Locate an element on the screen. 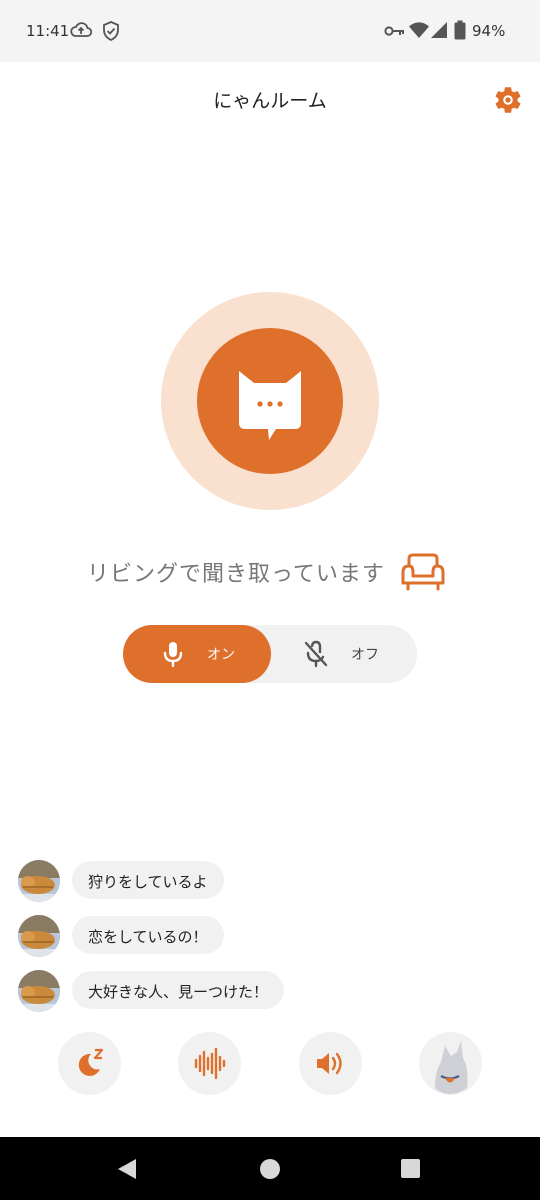 This screenshot has width=540, height=1200. cellular-signal-icon is located at coordinates (439, 30).